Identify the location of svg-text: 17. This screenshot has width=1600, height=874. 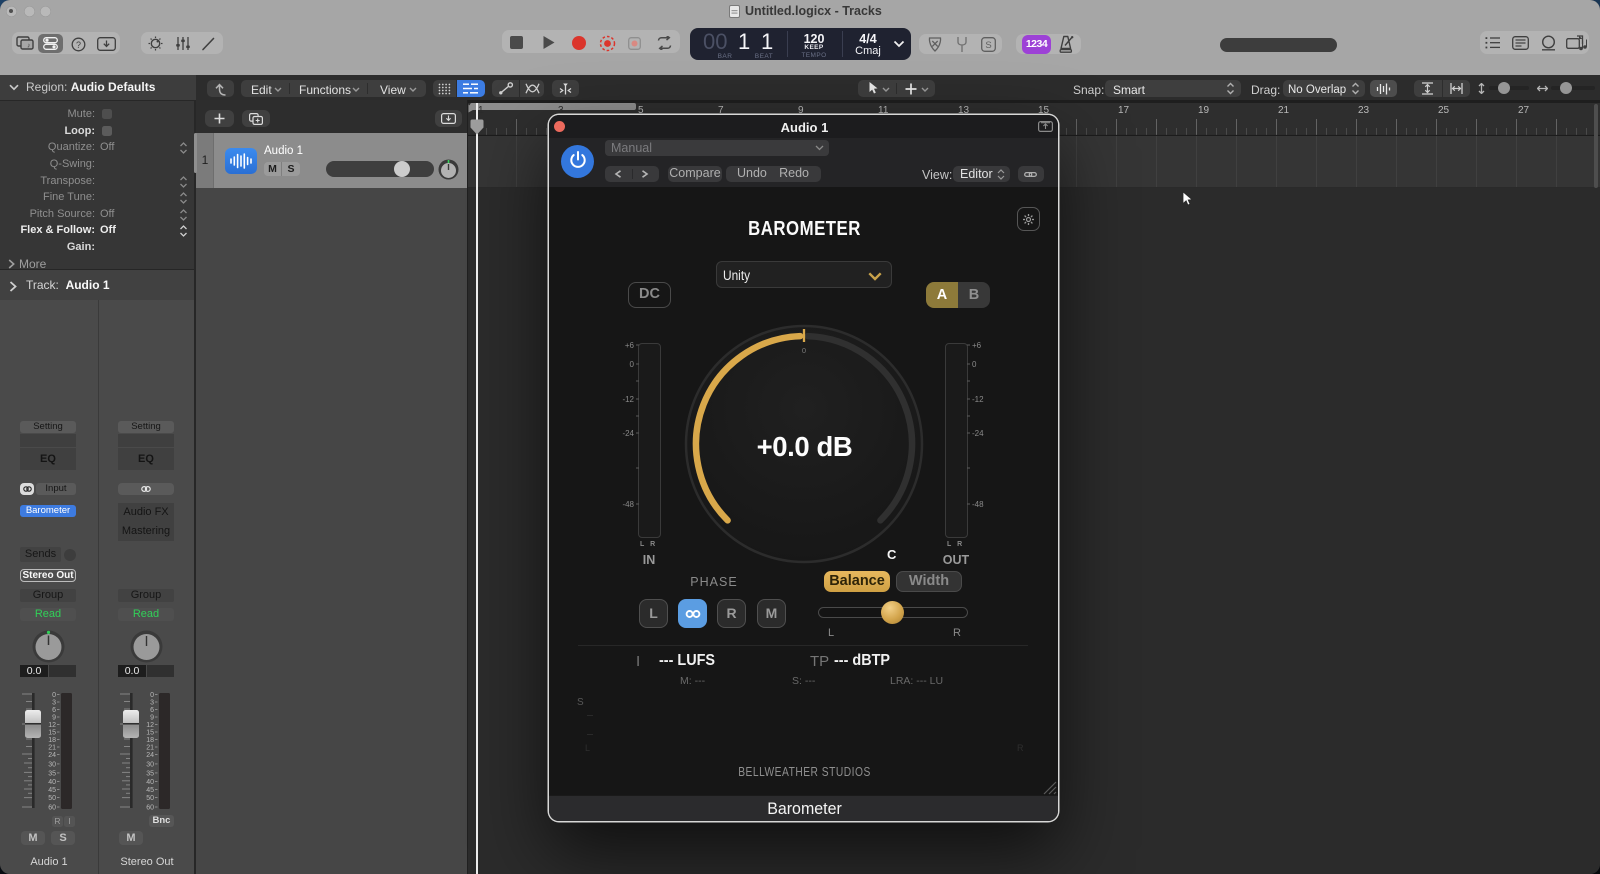
(1124, 110).